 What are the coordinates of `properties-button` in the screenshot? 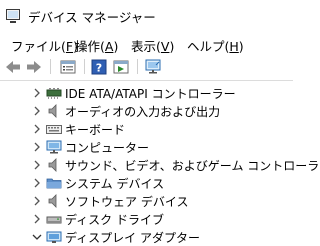 It's located at (68, 67).